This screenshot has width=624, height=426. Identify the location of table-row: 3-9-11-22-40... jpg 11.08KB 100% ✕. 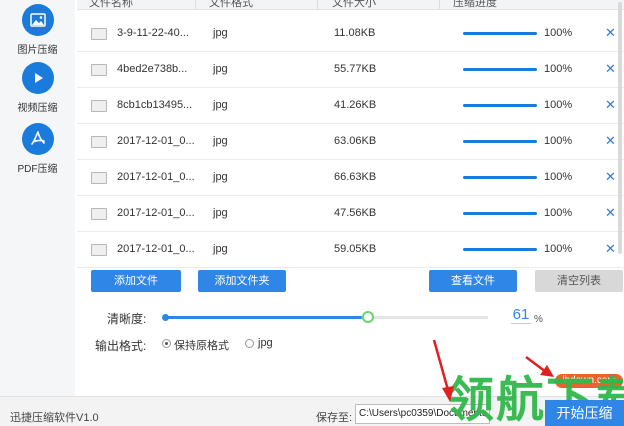
(350, 34).